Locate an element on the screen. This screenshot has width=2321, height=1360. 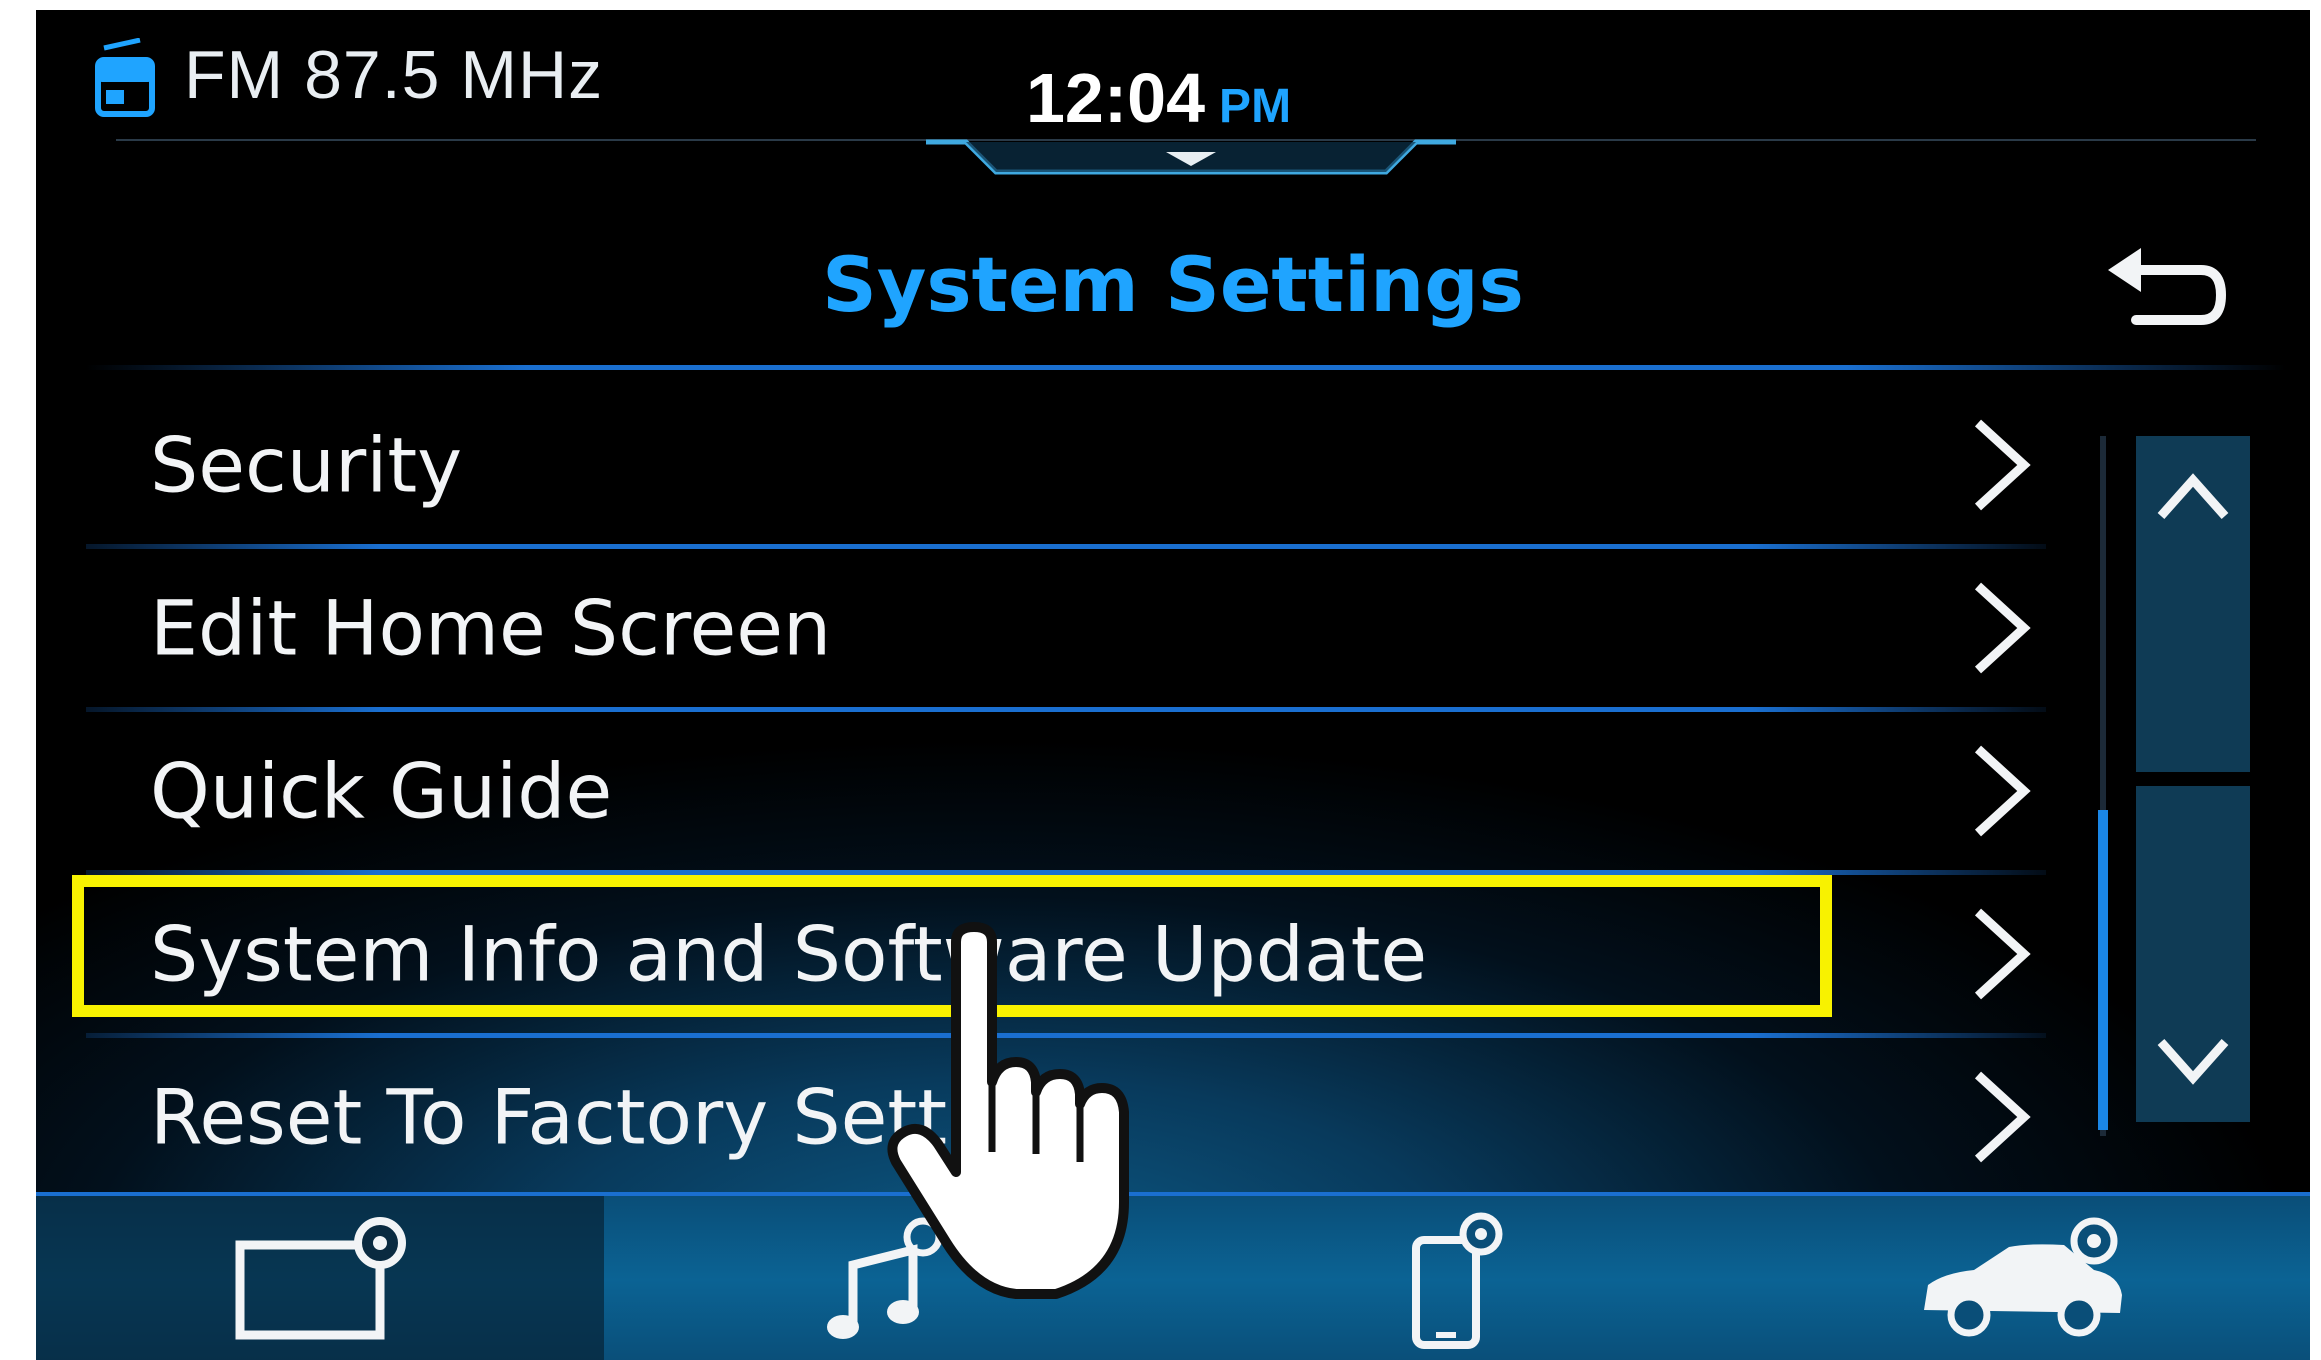
chevron-up-icon is located at coordinates (2193, 496).